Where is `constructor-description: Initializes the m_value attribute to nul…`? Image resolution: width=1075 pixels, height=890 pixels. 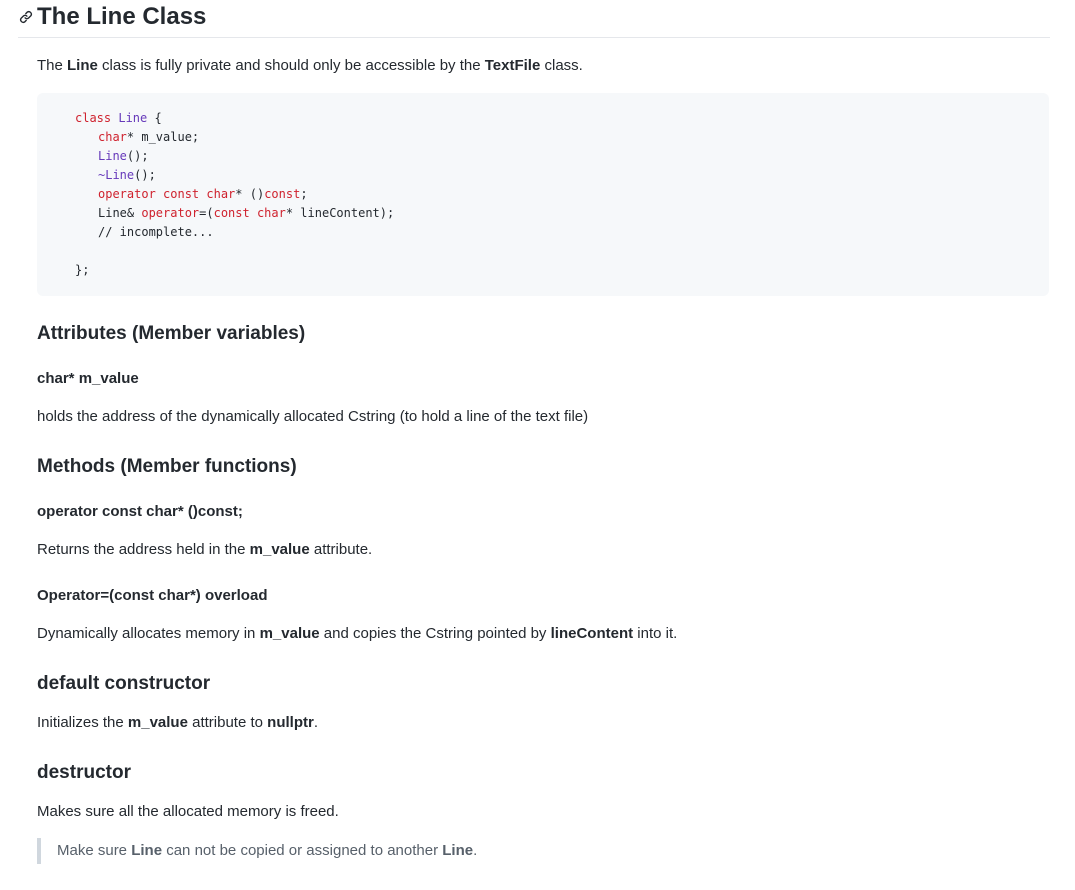
constructor-description: Initializes the m_value attribute to nul… is located at coordinates (177, 723).